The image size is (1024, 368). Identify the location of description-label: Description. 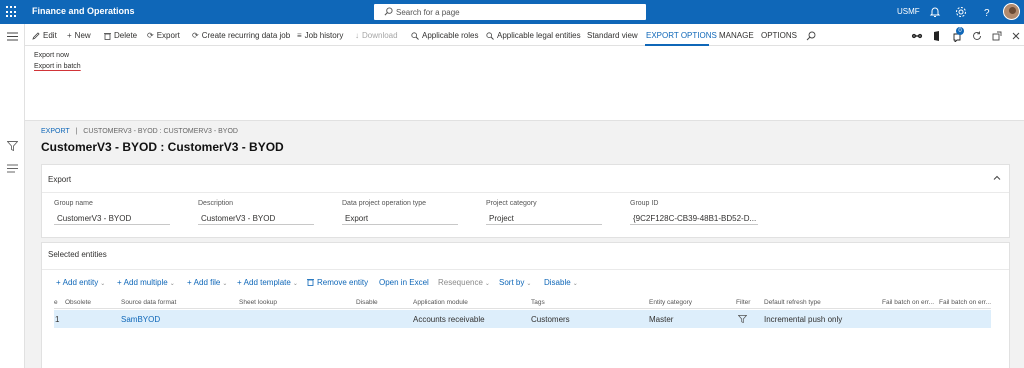
(216, 203).